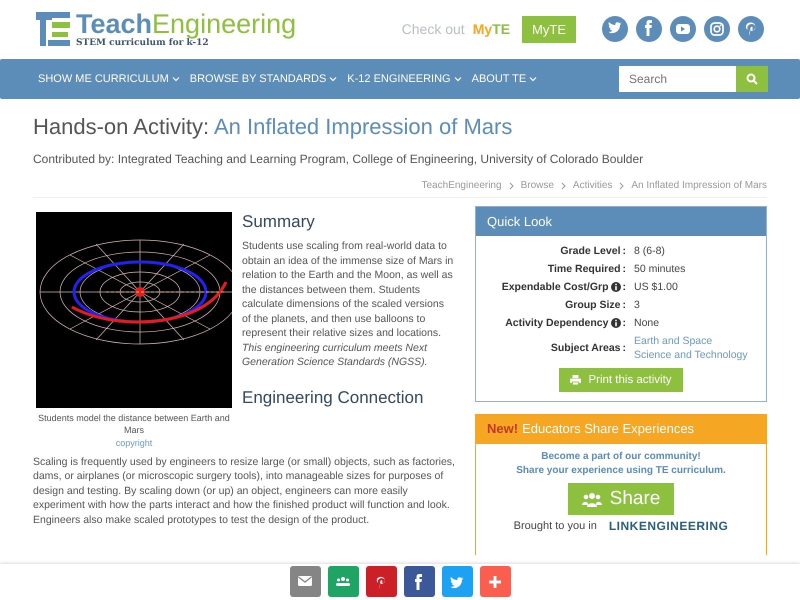  Describe the element at coordinates (621, 457) in the screenshot. I see `invitation-text: Become a part of our community!` at that location.